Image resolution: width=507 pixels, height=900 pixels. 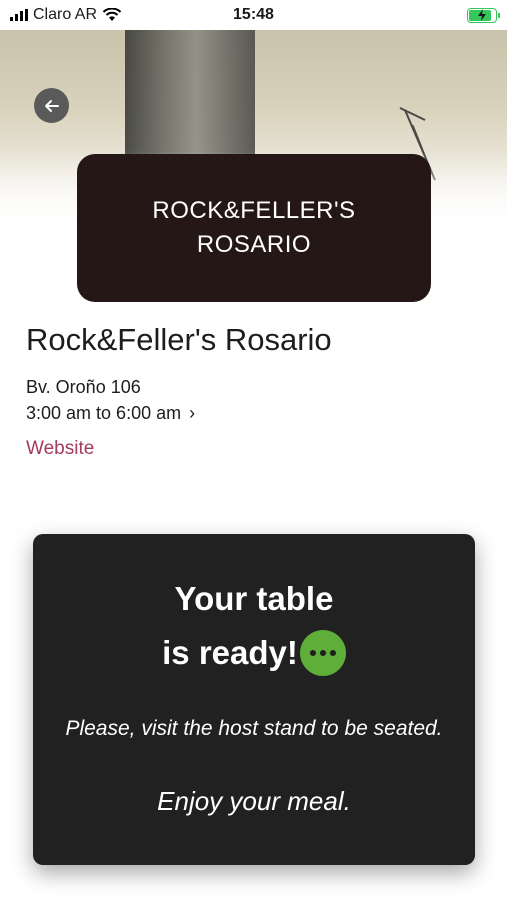 I want to click on status-left: Claro AR, so click(x=61, y=15).